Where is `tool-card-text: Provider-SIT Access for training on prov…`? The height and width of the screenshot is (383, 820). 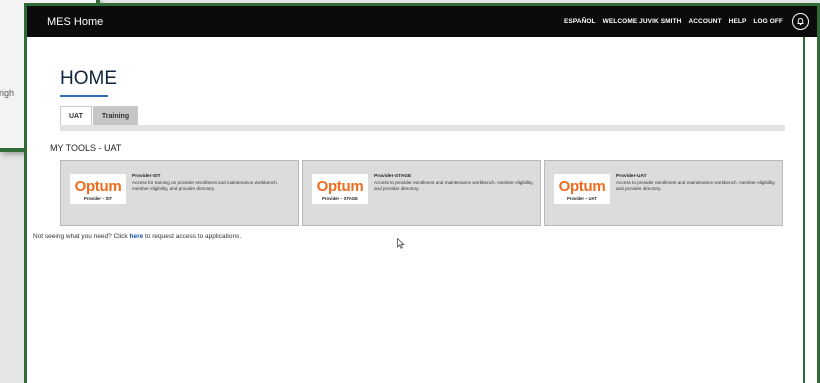
tool-card-text: Provider-SIT Access for training on prov… is located at coordinates (212, 199).